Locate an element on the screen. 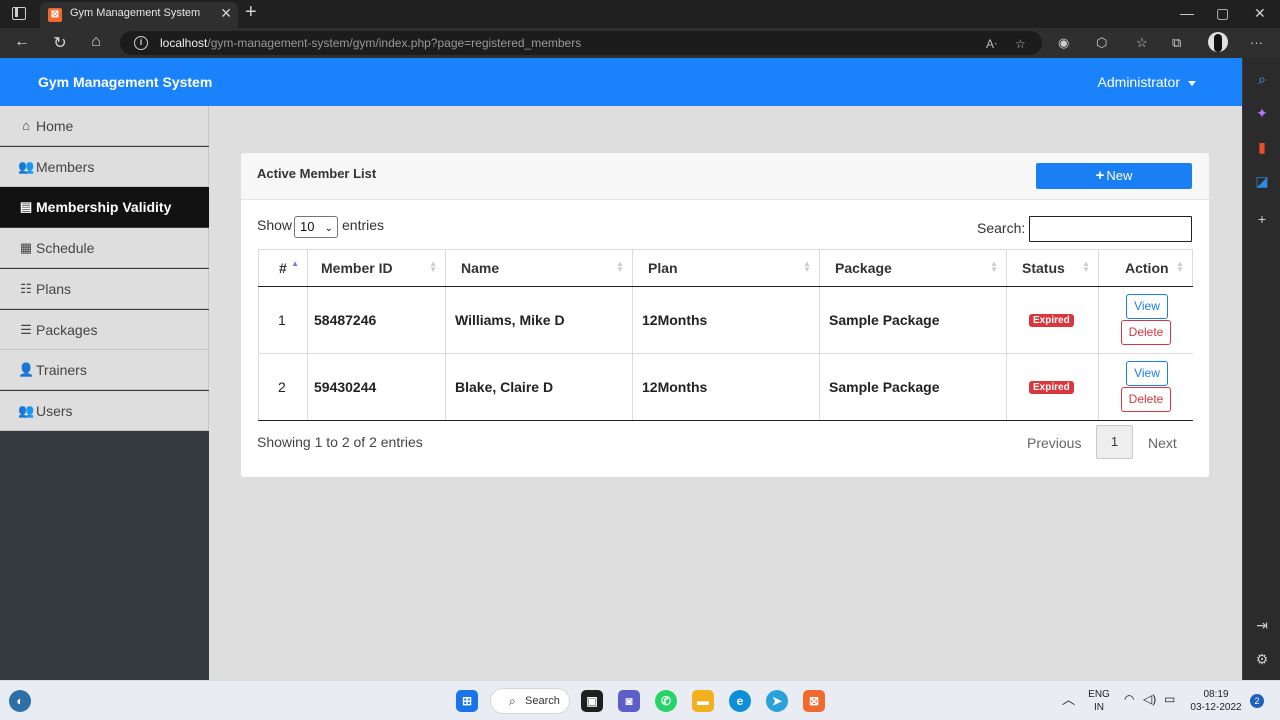  users-icon: 👥 is located at coordinates (26, 166).